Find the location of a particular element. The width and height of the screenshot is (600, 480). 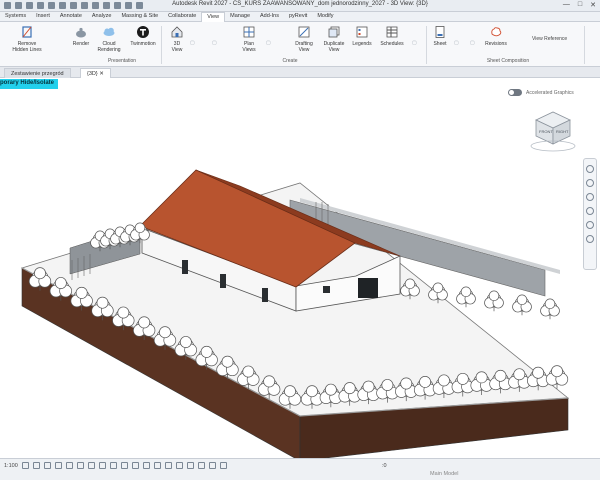

view-scale: 1:100 is located at coordinates (11, 466).